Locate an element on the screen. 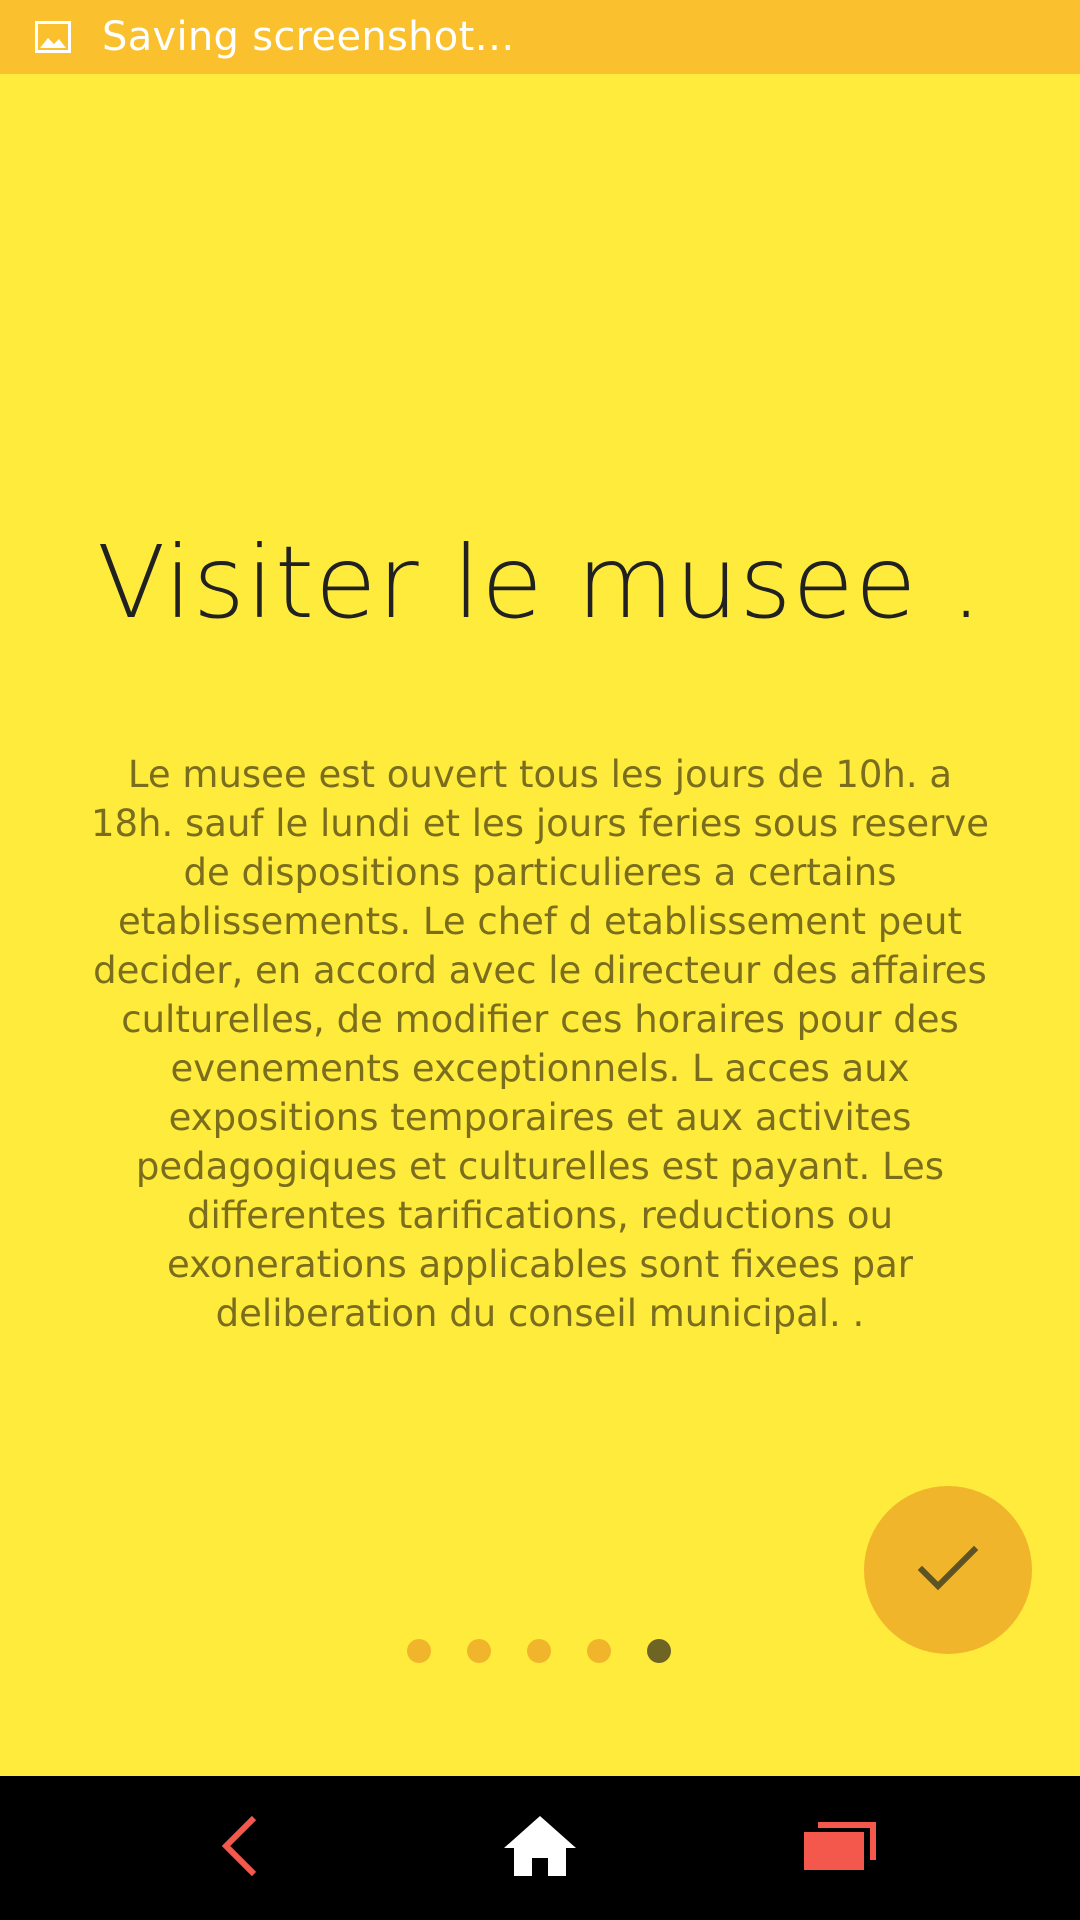 Image resolution: width=1080 pixels, height=1920 pixels. back-button is located at coordinates (240, 1848).